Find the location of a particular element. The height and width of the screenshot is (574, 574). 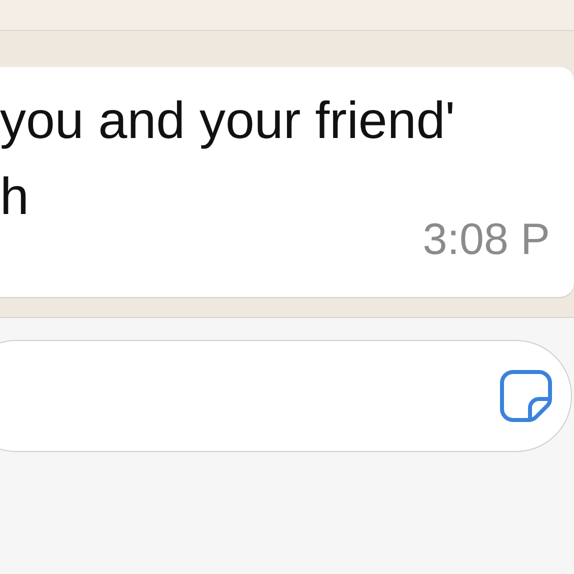

message-time: 3:08 P is located at coordinates (486, 240).